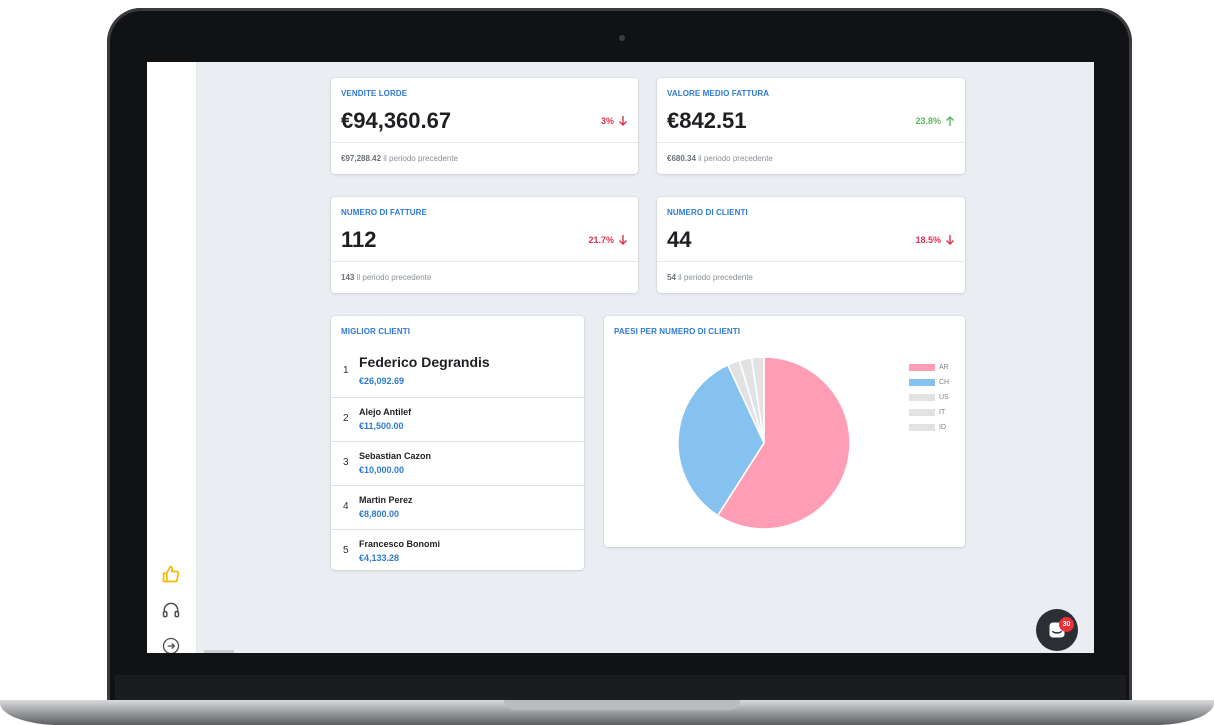 This screenshot has height=725, width=1214. I want to click on legend-item-ch: CH, so click(929, 382).